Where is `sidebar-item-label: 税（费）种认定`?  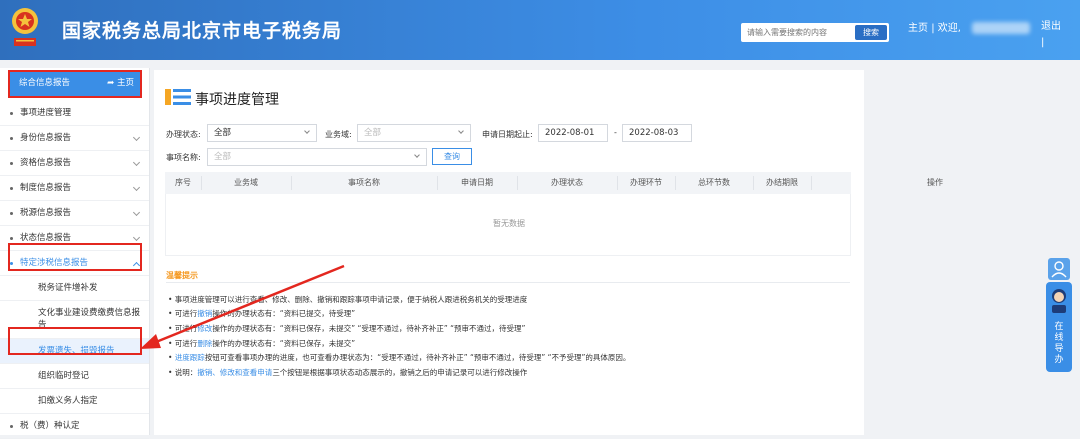 sidebar-item-label: 税（费）种认定 is located at coordinates (50, 426).